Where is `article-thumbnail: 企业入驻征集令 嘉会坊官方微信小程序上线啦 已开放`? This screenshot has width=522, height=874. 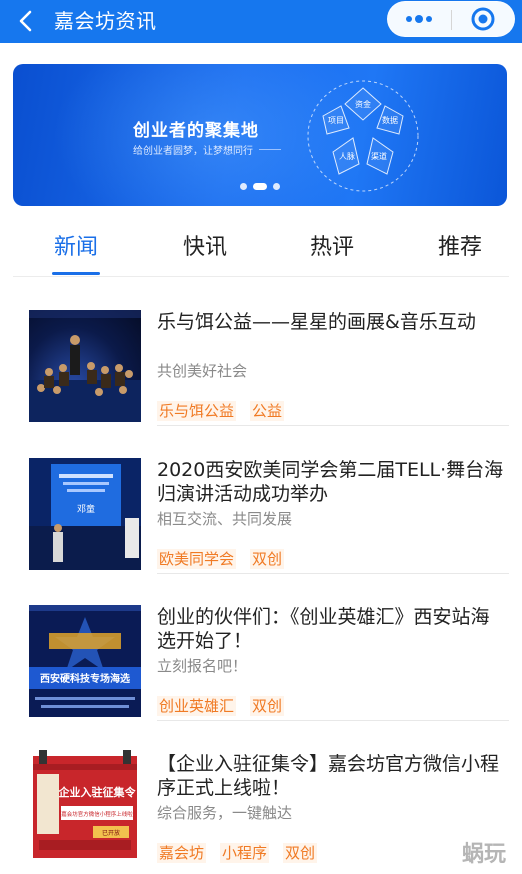 article-thumbnail: 企业入驻征集令 嘉会坊官方微信小程序上线啦 已开放 is located at coordinates (85, 806).